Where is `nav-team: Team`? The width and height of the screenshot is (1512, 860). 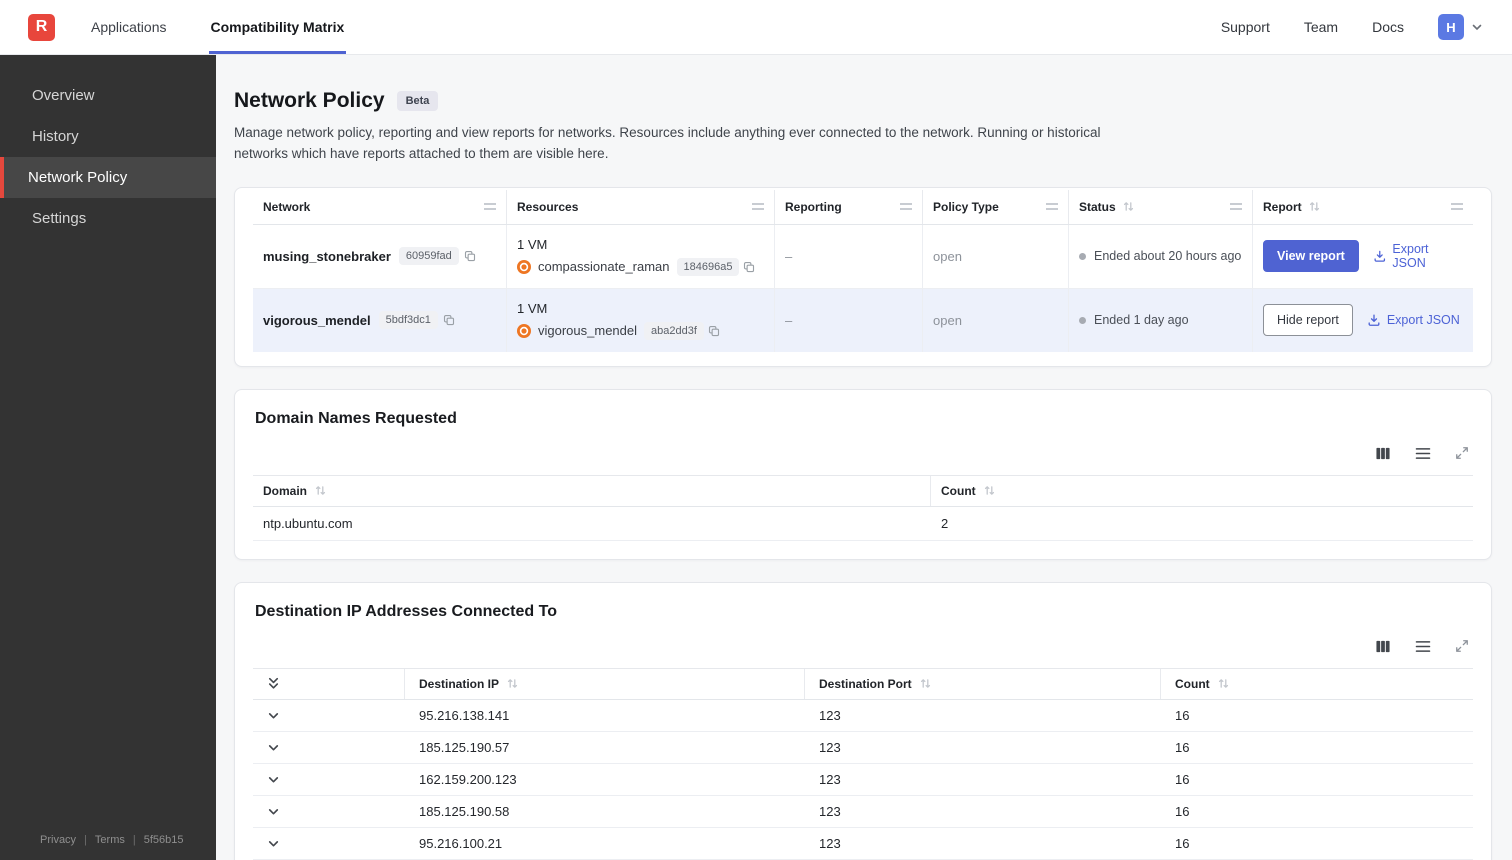 nav-team: Team is located at coordinates (1321, 27).